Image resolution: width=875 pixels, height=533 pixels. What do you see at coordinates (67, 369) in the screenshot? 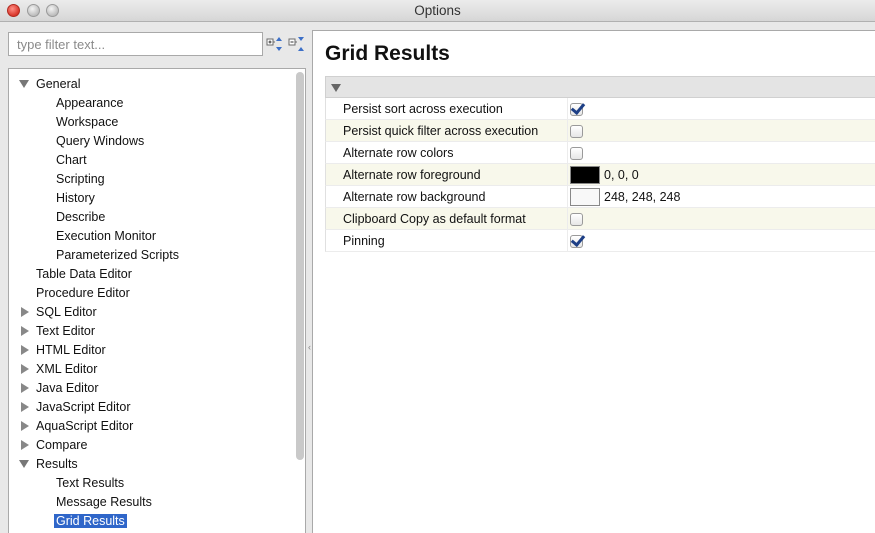
I see `tree-item-label: XML Editor` at bounding box center [67, 369].